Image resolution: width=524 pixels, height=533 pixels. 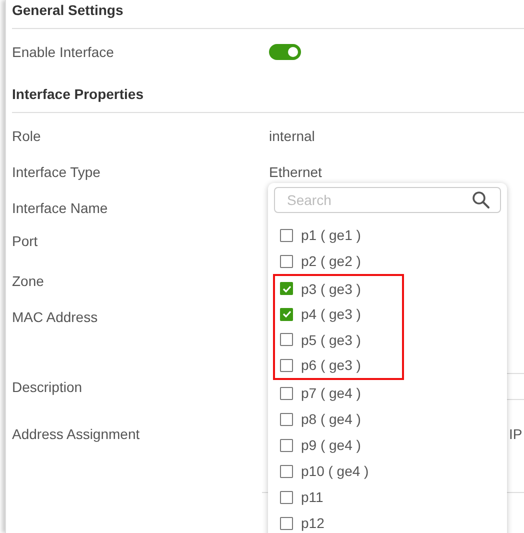 What do you see at coordinates (515, 434) in the screenshot?
I see `field-value: IP` at bounding box center [515, 434].